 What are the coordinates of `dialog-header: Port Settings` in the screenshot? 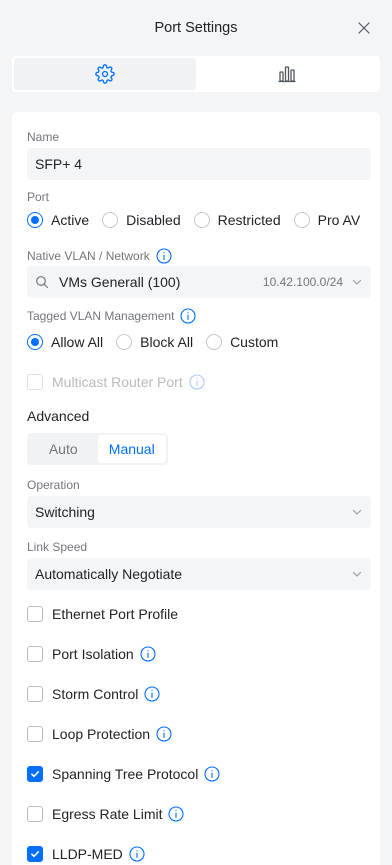 It's located at (196, 28).